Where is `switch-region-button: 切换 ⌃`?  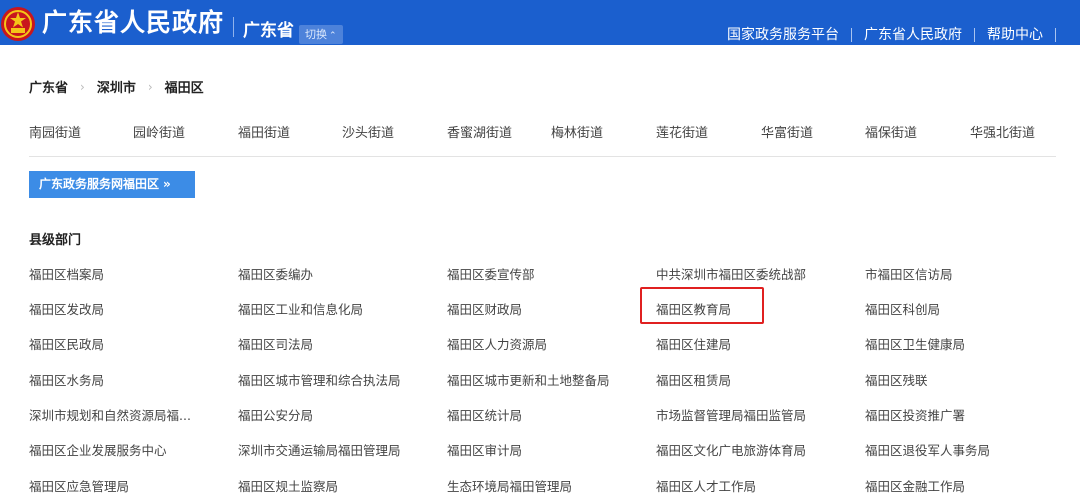 switch-region-button: 切换 ⌃ is located at coordinates (321, 34).